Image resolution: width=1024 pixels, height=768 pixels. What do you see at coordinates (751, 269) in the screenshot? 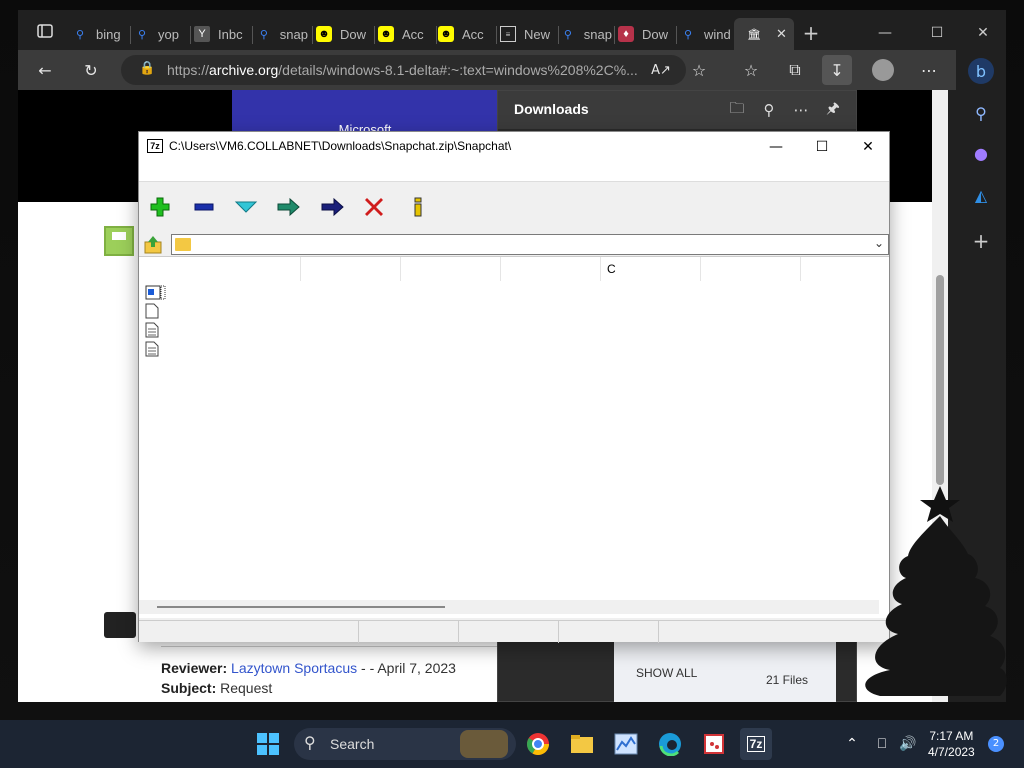
I see `column-header-attributes` at bounding box center [751, 269].